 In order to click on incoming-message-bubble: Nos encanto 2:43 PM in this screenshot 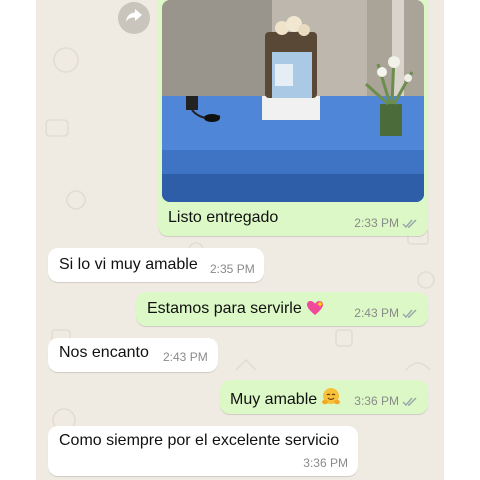, I will do `click(133, 355)`.